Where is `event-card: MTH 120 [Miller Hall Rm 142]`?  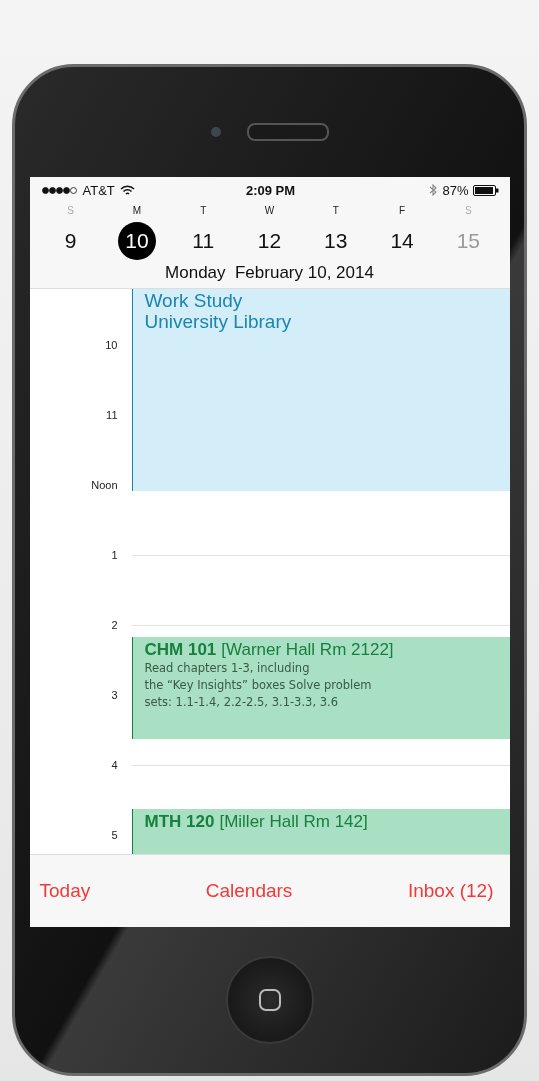
event-card: MTH 120 [Miller Hall Rm 142] is located at coordinates (320, 831).